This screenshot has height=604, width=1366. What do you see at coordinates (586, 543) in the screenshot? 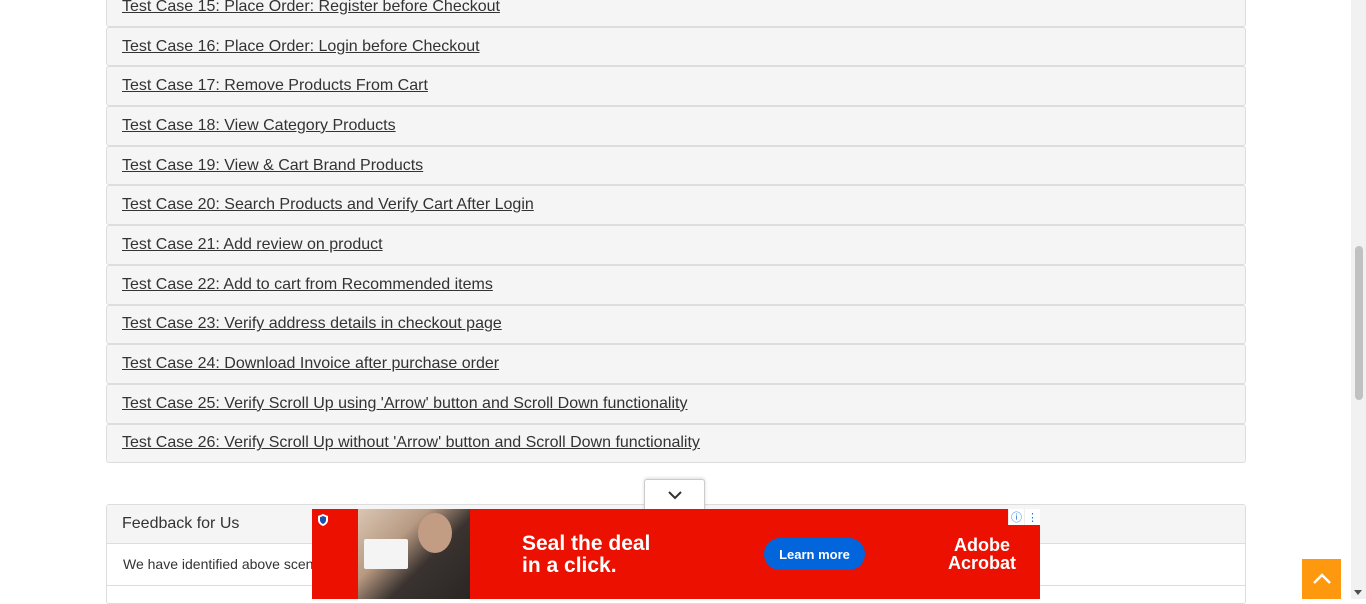
I see `ad-headline-line1: Seal the deal` at bounding box center [586, 543].